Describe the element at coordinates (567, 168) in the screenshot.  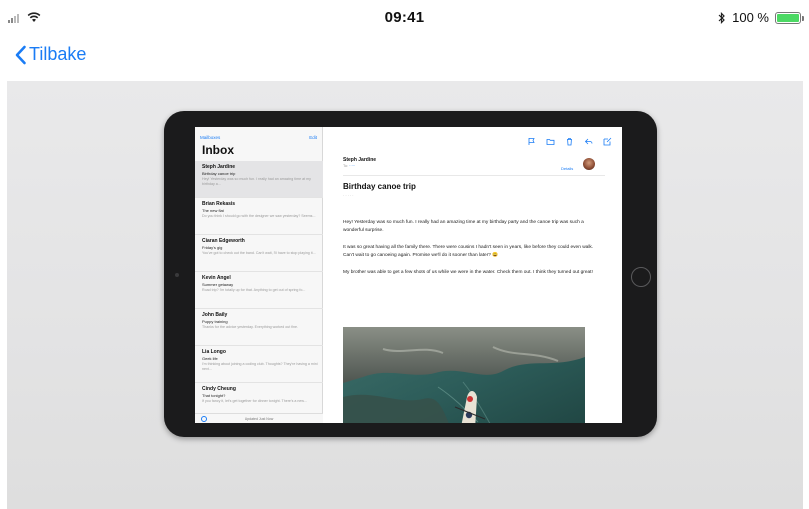
I see `details-link: Details` at that location.